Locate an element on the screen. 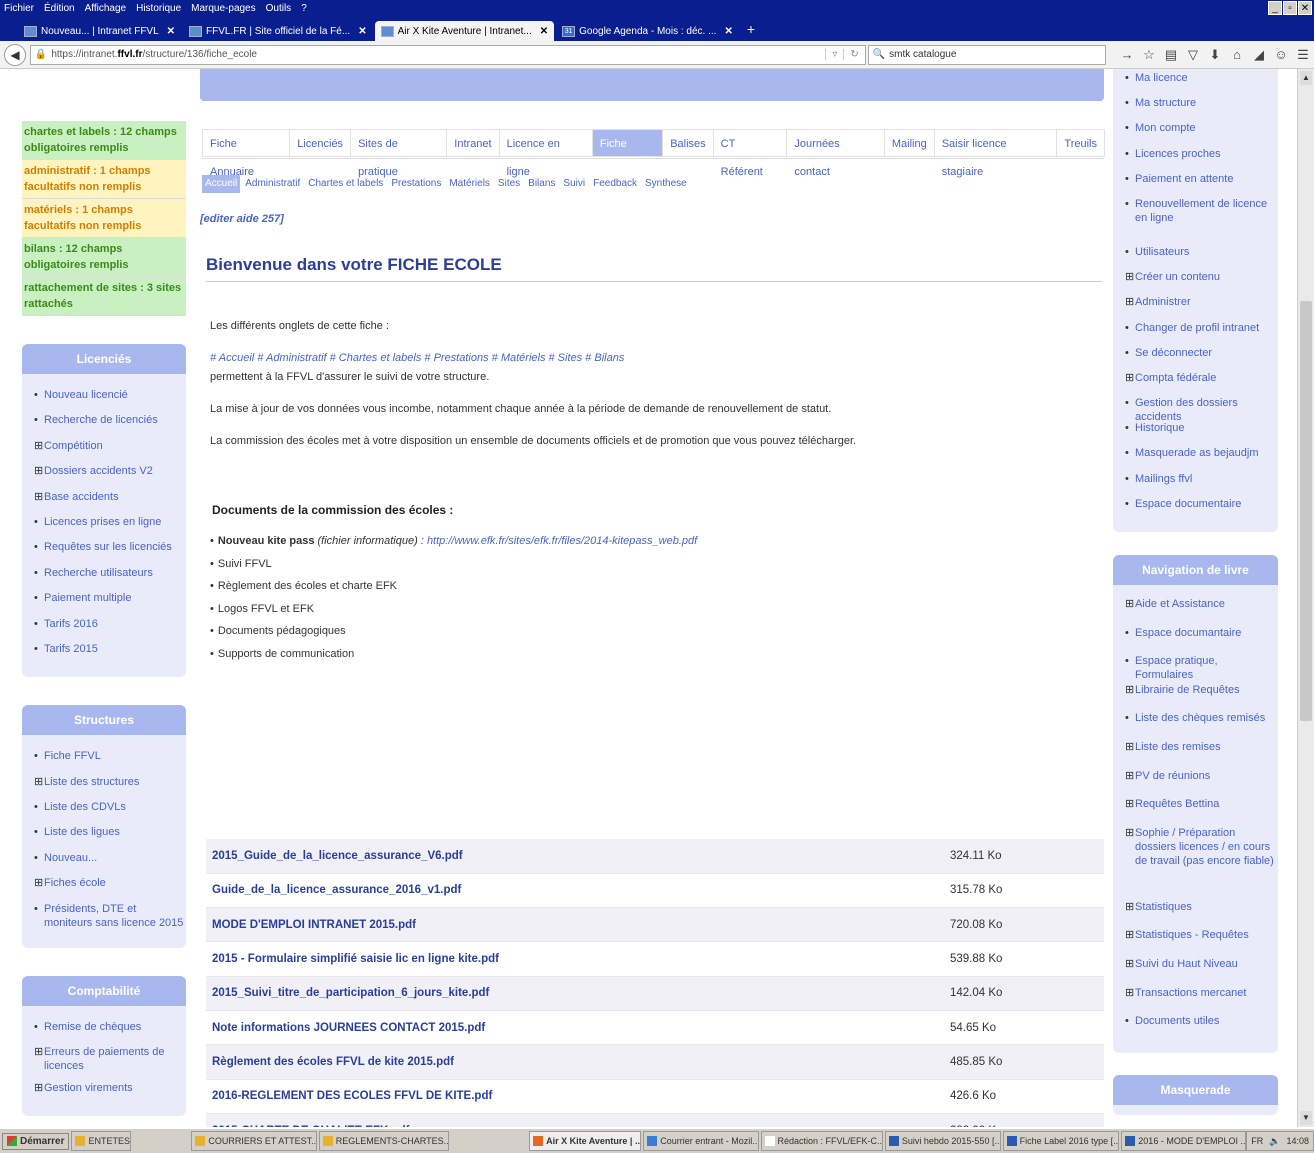 Image resolution: width=1314 pixels, height=1153 pixels. menu-fichier: Fichier is located at coordinates (19, 8).